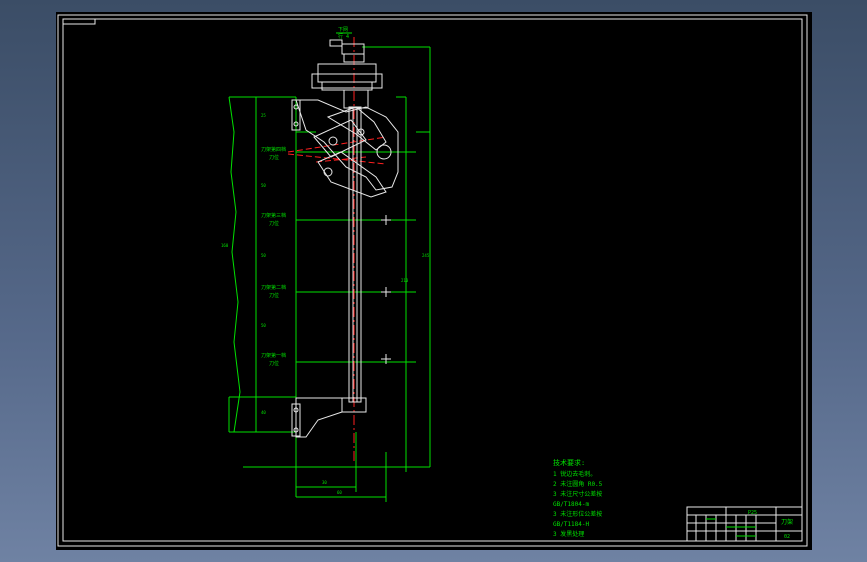 The width and height of the screenshot is (867, 562). What do you see at coordinates (79, 21) in the screenshot?
I see `corner-tag` at bounding box center [79, 21].